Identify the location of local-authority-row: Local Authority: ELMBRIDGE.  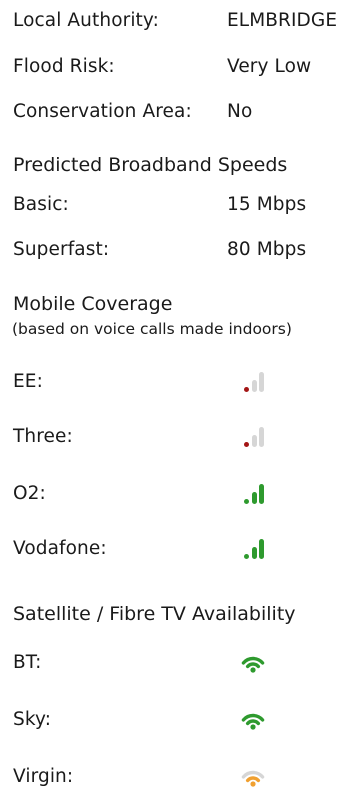
(182, 20).